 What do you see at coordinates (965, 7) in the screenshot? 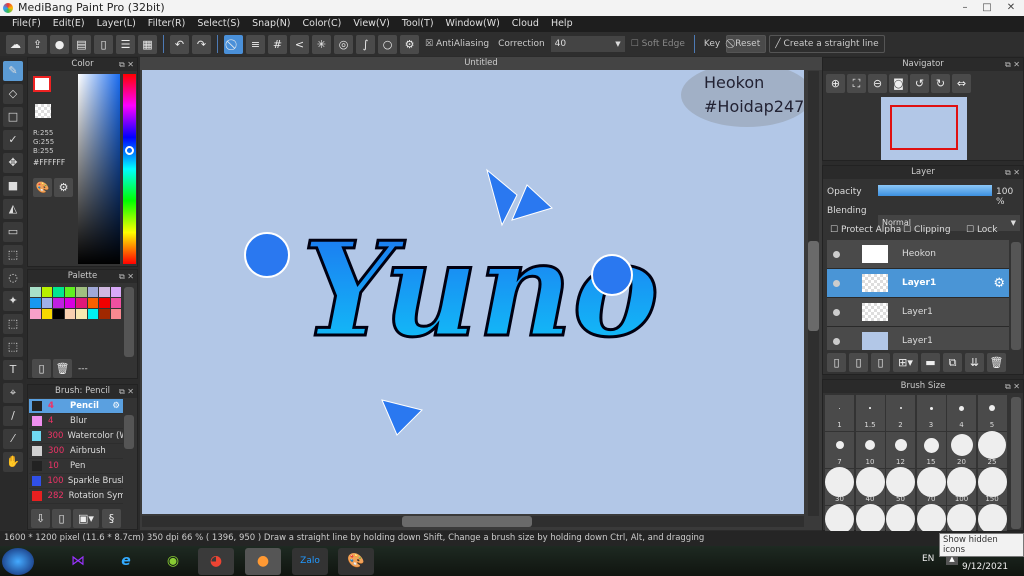
I see `minimize-button: –` at bounding box center [965, 7].